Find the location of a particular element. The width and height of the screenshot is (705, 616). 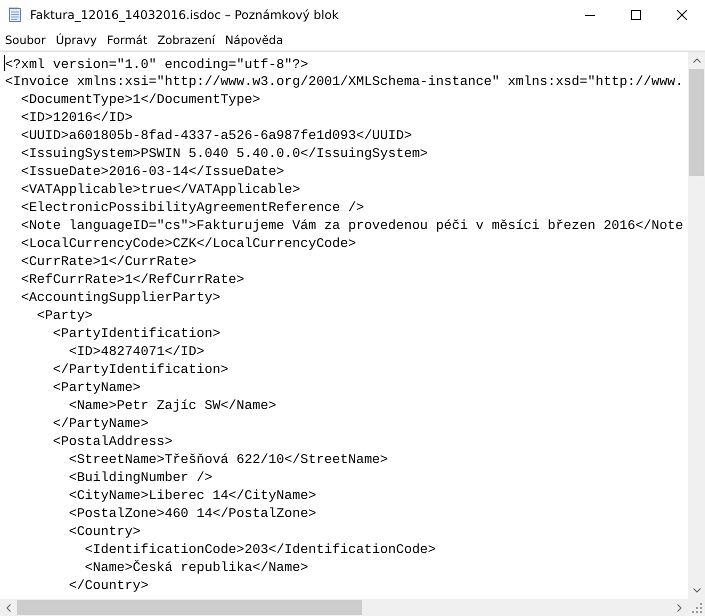

menu-item: Soubor is located at coordinates (26, 40).